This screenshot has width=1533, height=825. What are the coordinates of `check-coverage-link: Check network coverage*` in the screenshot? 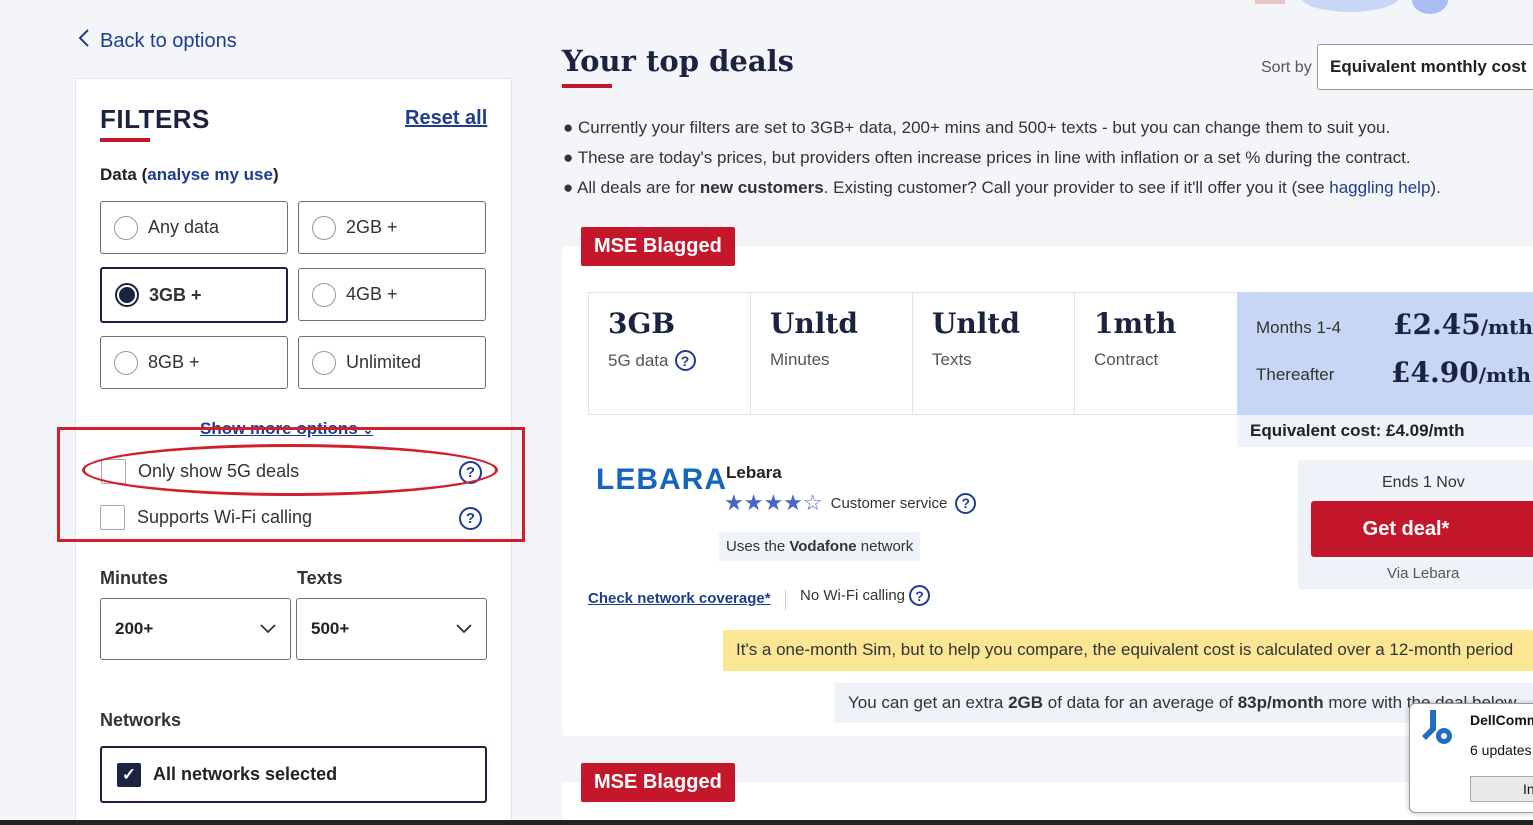 It's located at (679, 598).